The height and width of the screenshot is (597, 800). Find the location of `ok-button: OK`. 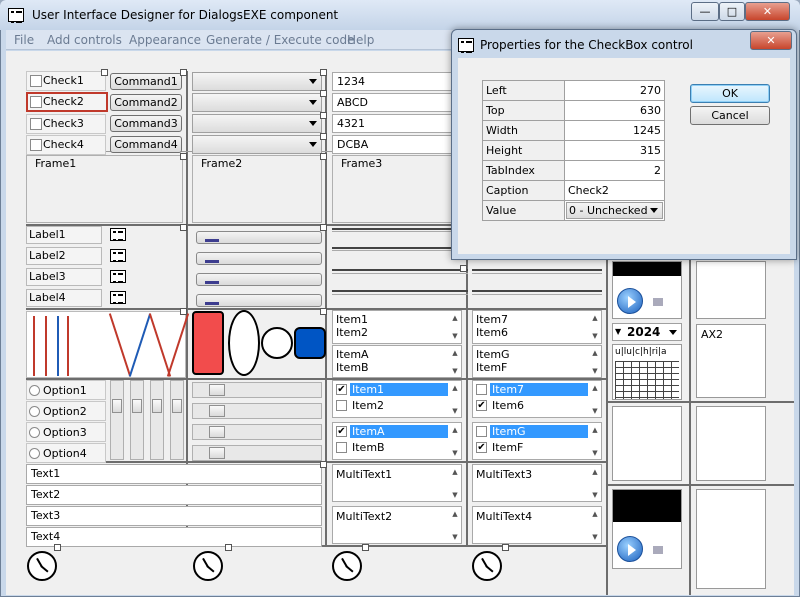

ok-button: OK is located at coordinates (730, 93).